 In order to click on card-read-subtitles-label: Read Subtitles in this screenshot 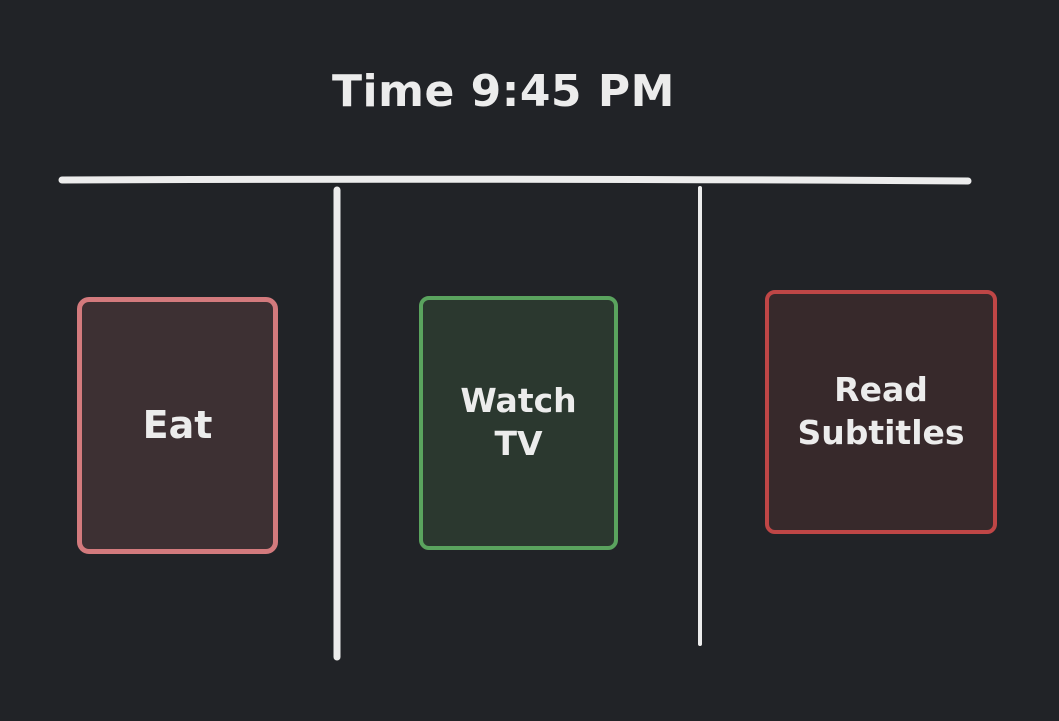, I will do `click(881, 411)`.